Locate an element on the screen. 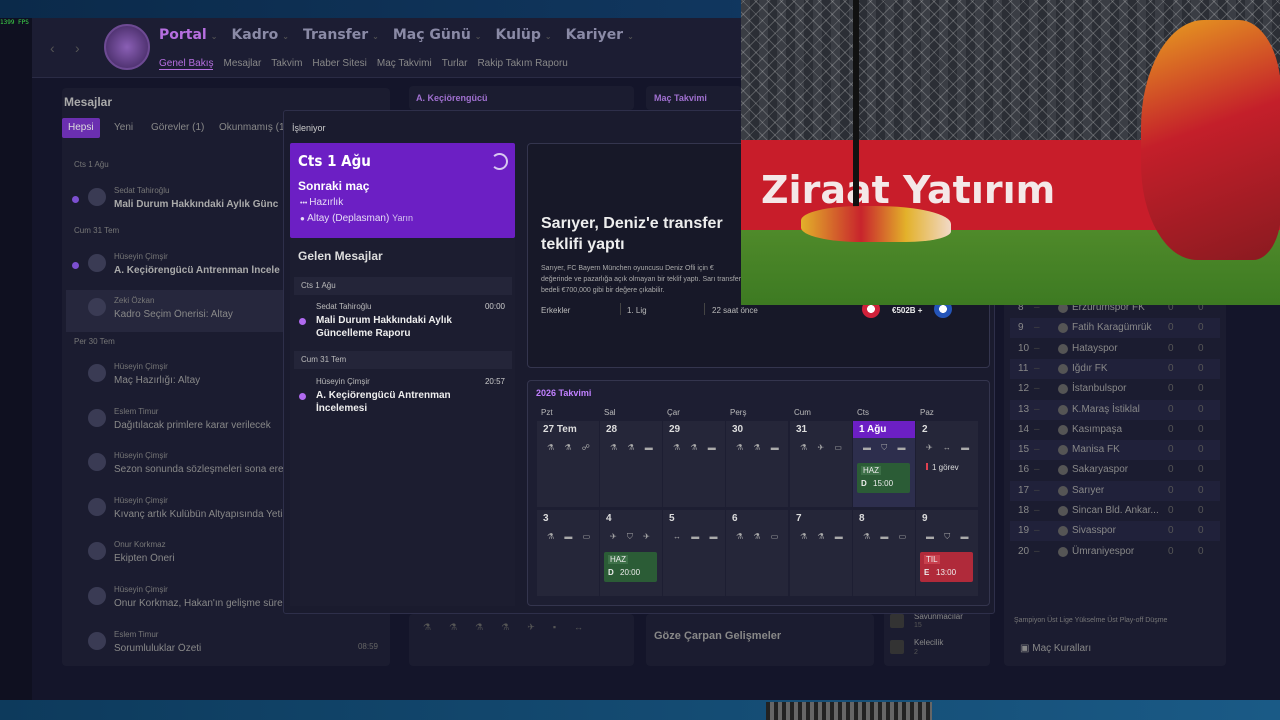 The width and height of the screenshot is (1280, 720). divider is located at coordinates (704, 309).